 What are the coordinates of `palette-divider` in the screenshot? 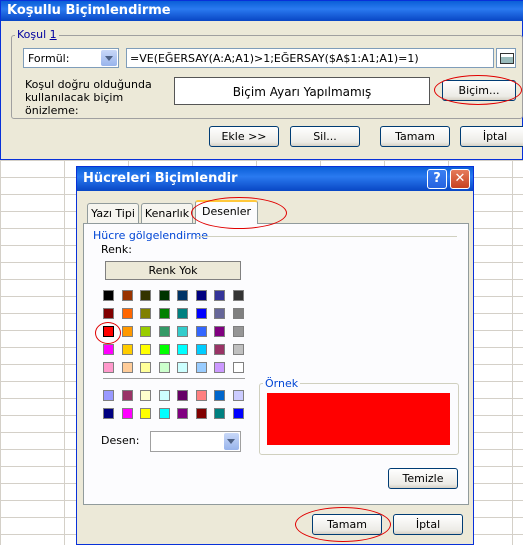 It's located at (174, 378).